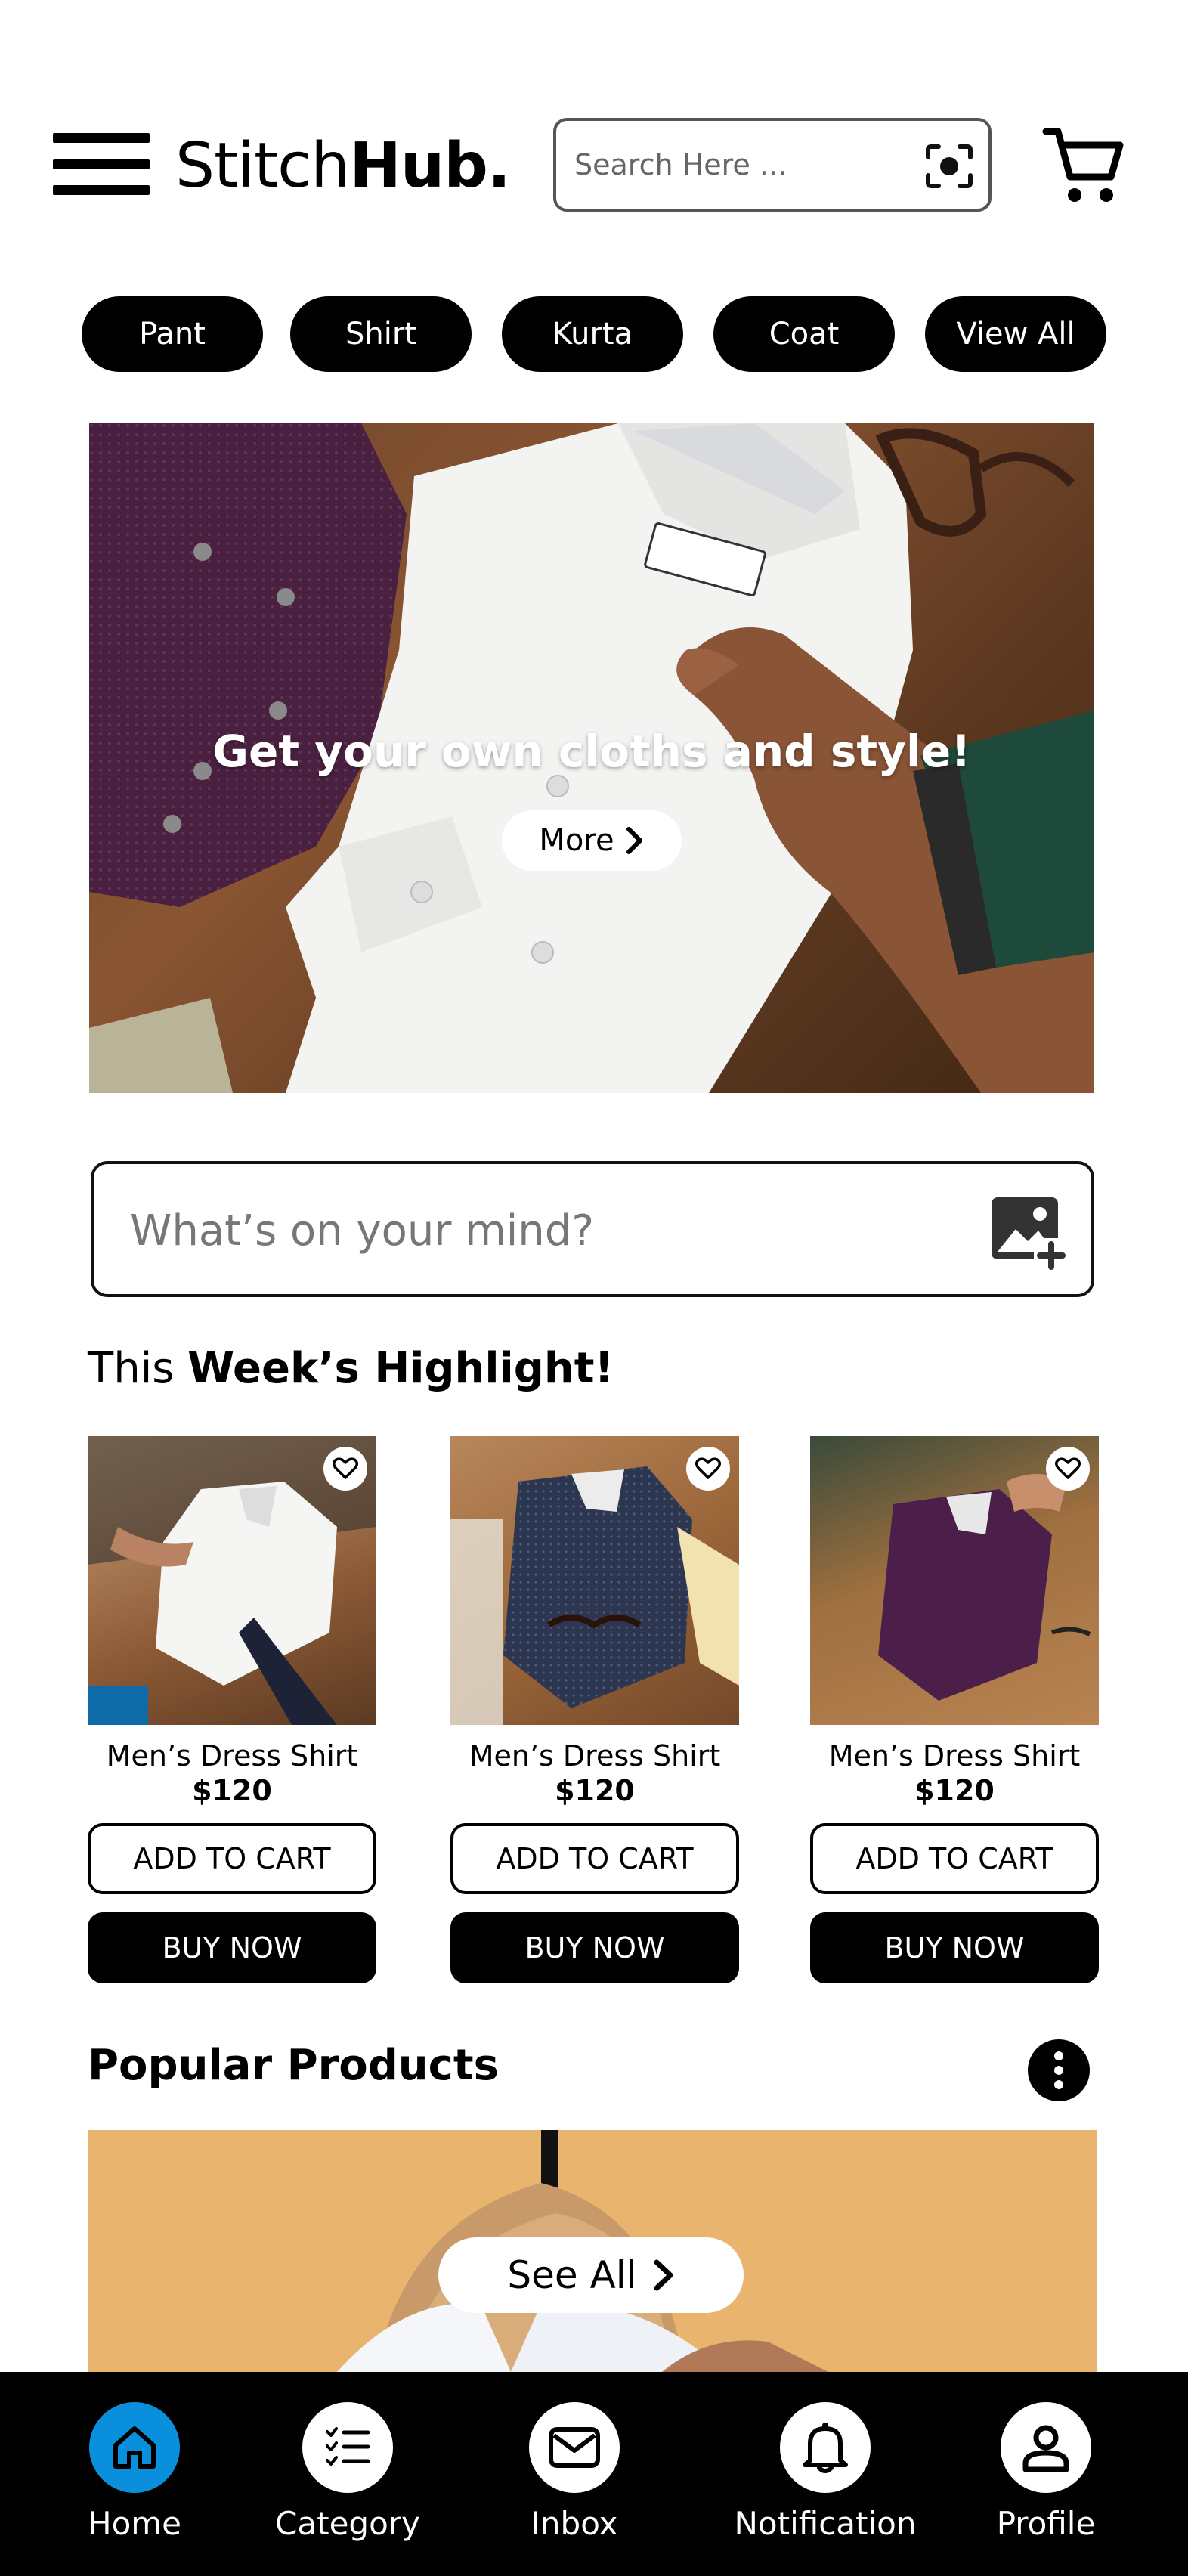 The image size is (1188, 2576). Describe the element at coordinates (804, 334) in the screenshot. I see `category-chip-coat: Coat` at that location.